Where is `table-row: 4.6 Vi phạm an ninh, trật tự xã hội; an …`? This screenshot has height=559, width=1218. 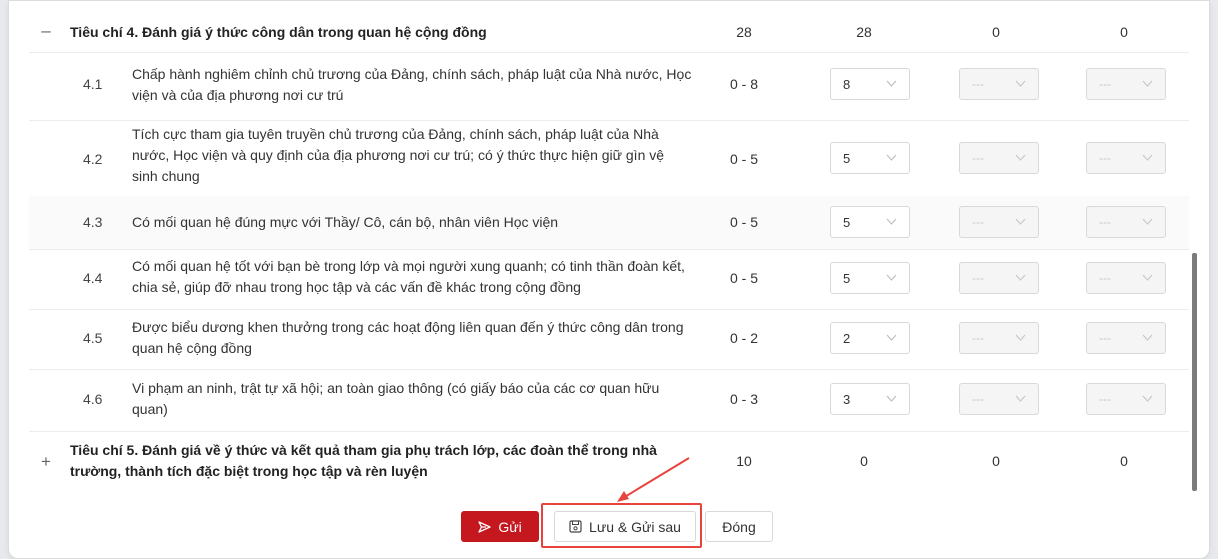 table-row: 4.6 Vi phạm an ninh, trật tự xã hội; an … is located at coordinates (609, 400).